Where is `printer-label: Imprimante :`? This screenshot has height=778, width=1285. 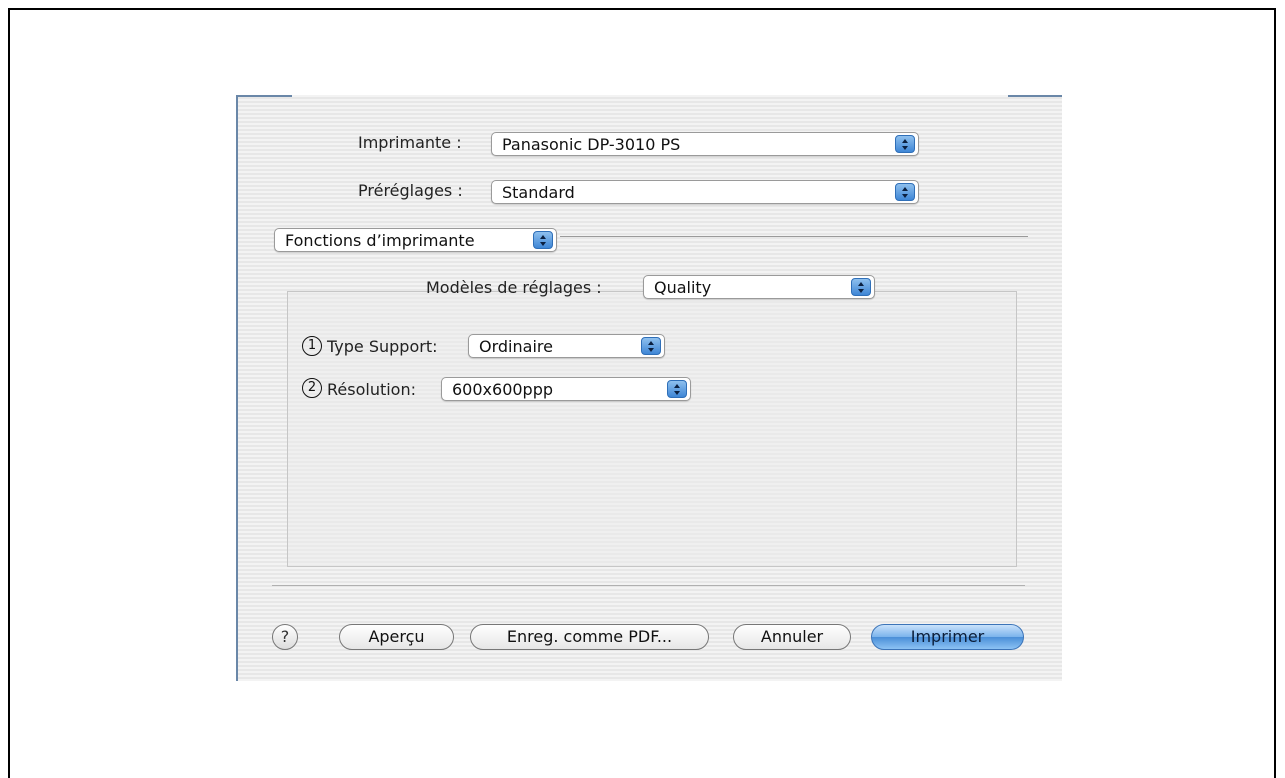
printer-label: Imprimante : is located at coordinates (410, 142).